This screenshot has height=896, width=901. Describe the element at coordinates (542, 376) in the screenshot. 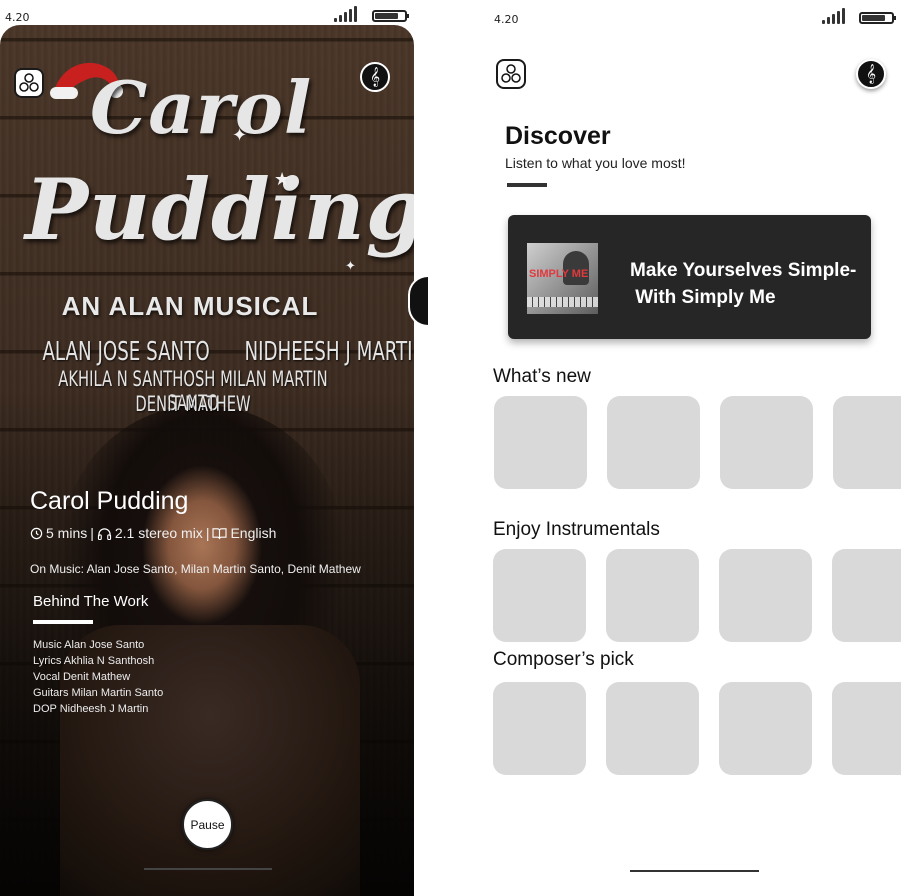

I see `section-title-whats-new: What’s new` at that location.